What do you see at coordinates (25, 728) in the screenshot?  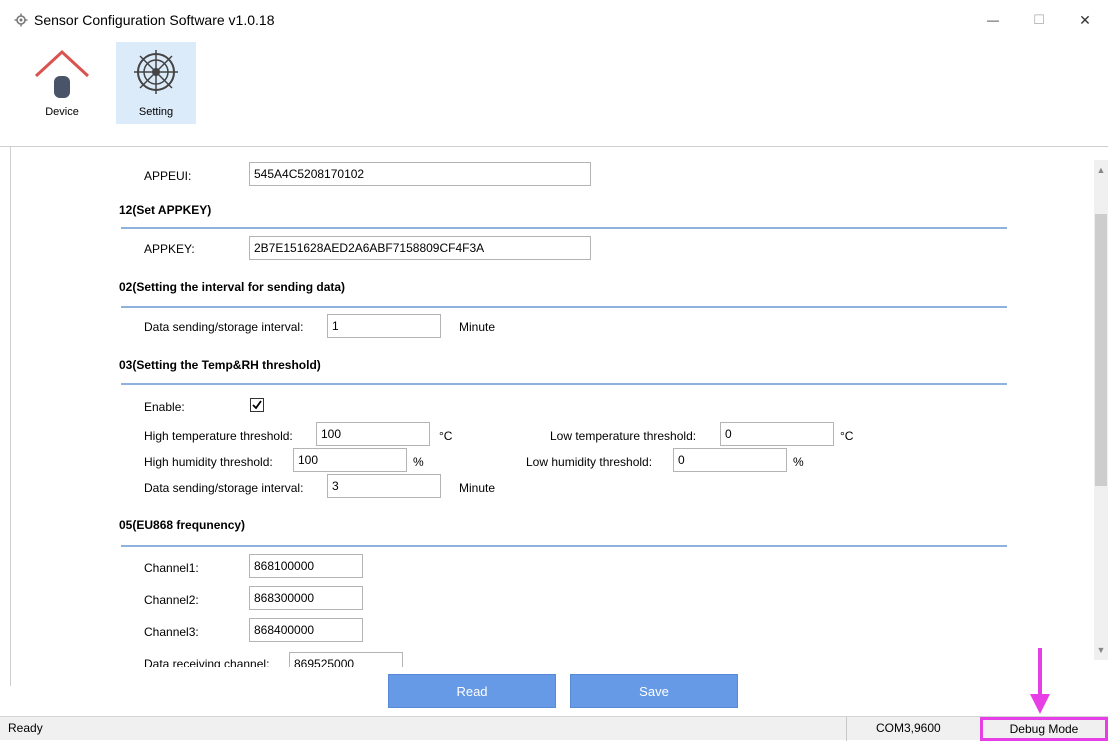 I see `status-ready-text: Ready` at bounding box center [25, 728].